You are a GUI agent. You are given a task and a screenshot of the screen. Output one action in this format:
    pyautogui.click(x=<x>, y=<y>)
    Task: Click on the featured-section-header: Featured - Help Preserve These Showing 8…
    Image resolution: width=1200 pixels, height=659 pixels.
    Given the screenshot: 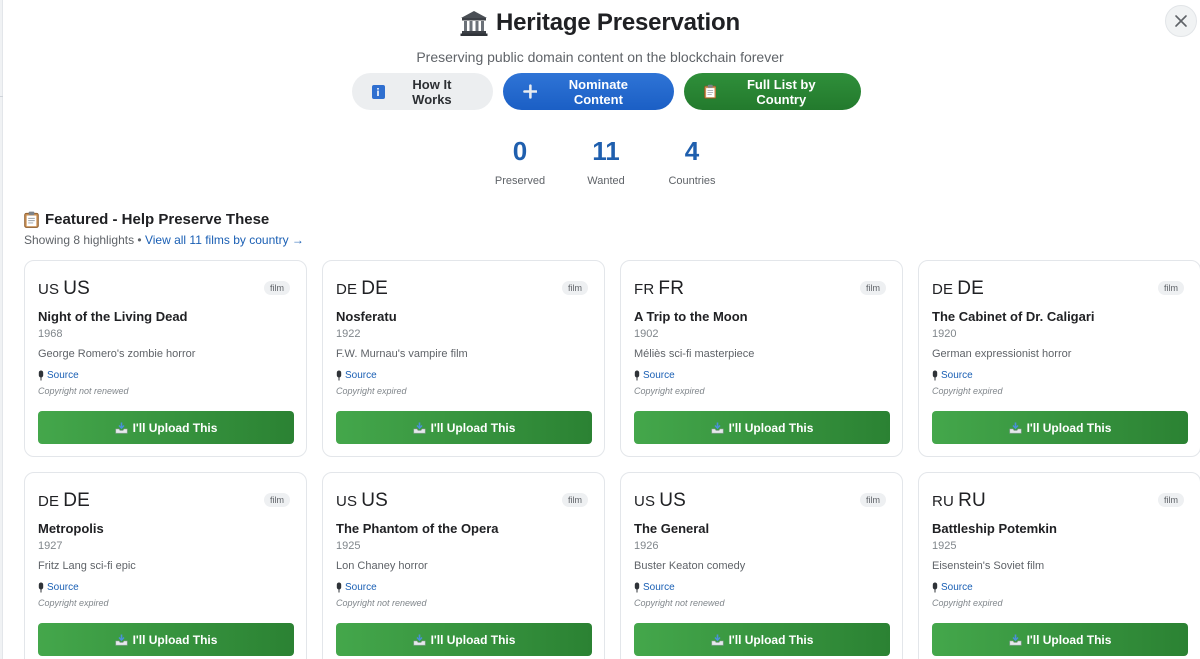 What is the action you would take?
    pyautogui.click(x=164, y=228)
    